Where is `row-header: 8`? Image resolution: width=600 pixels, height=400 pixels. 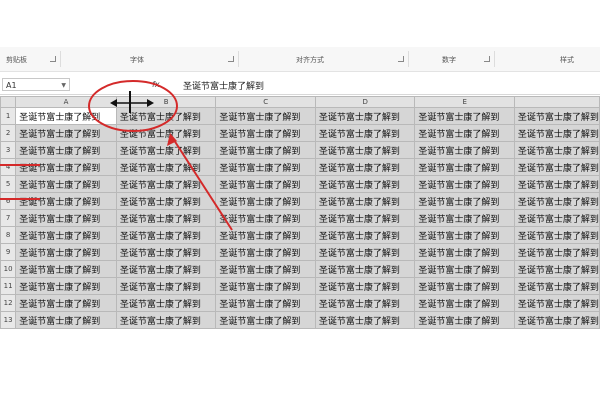
row-header: 8 is located at coordinates (8, 235).